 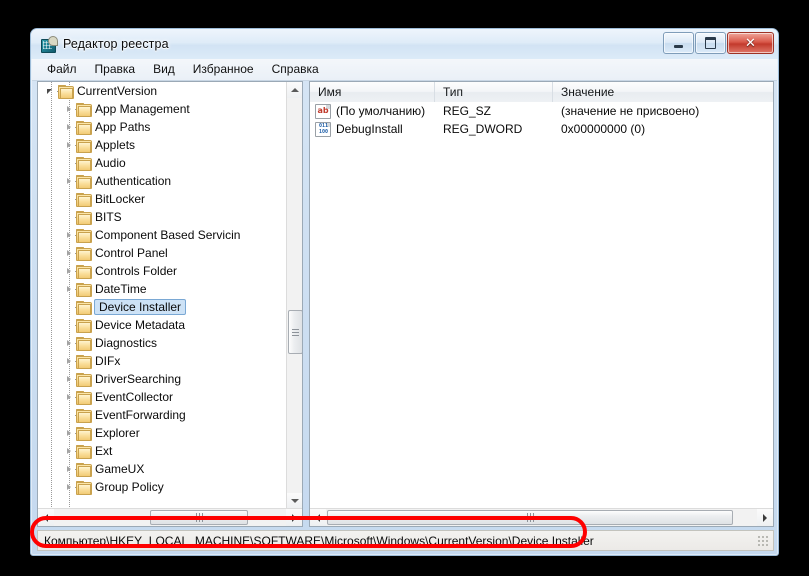 What do you see at coordinates (764, 542) in the screenshot?
I see `resize-grip-icon` at bounding box center [764, 542].